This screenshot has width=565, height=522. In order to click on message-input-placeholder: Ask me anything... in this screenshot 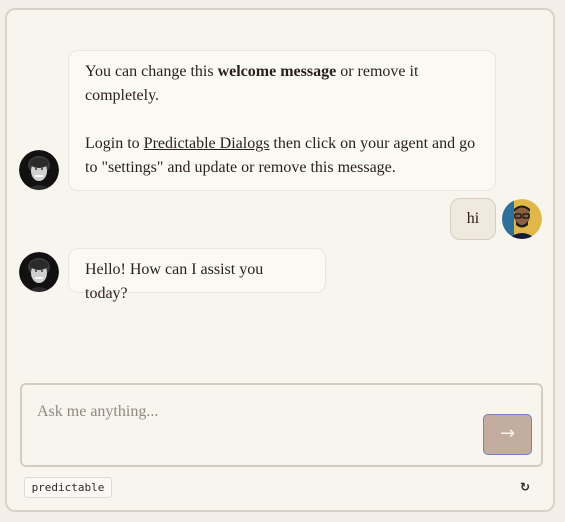, I will do `click(98, 411)`.